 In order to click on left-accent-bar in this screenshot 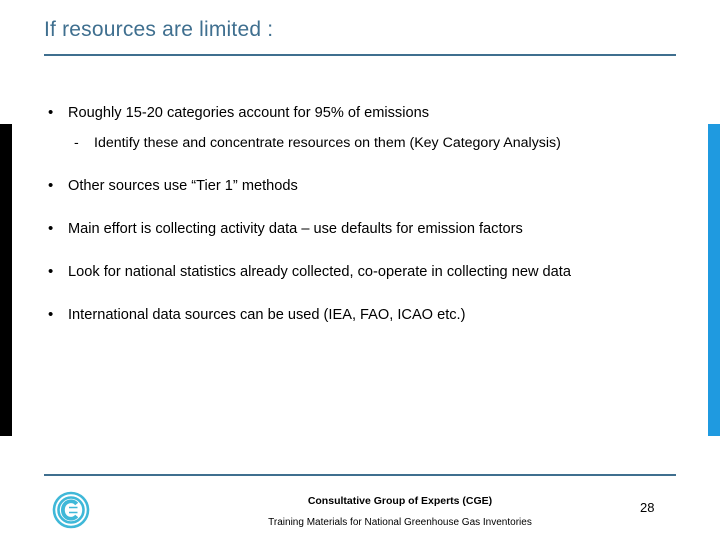, I will do `click(6, 280)`.